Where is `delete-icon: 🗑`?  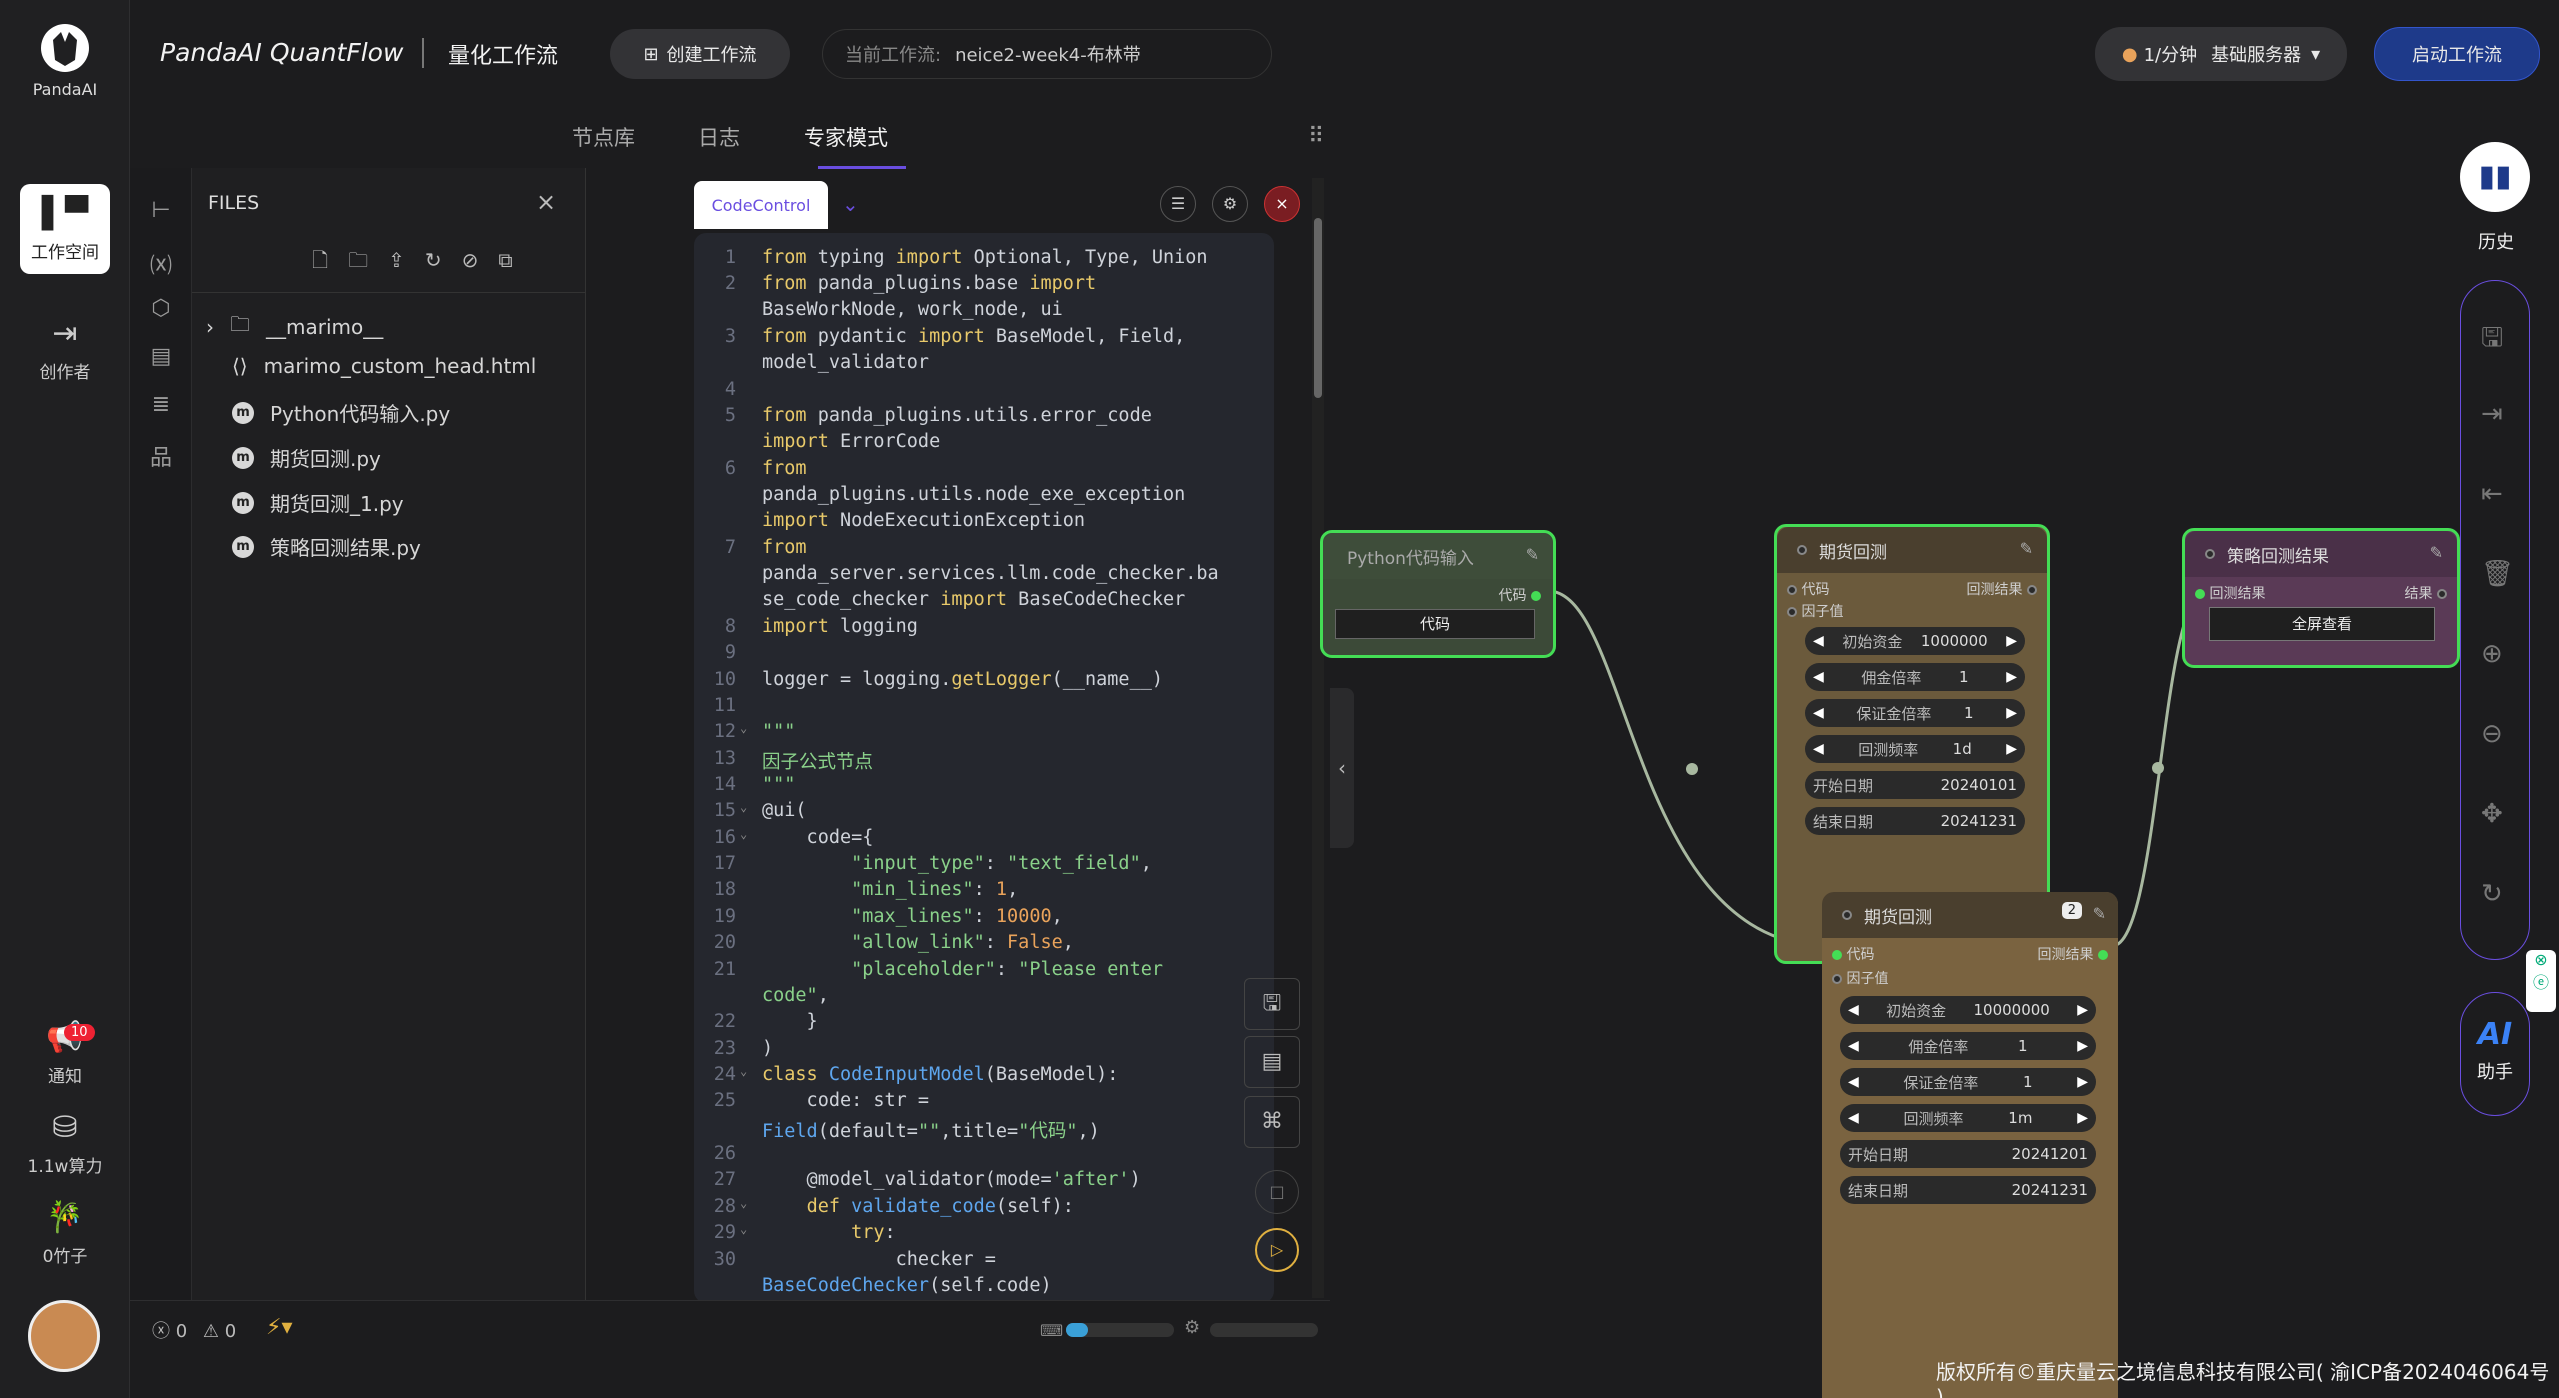 delete-icon: 🗑 is located at coordinates (2497, 574).